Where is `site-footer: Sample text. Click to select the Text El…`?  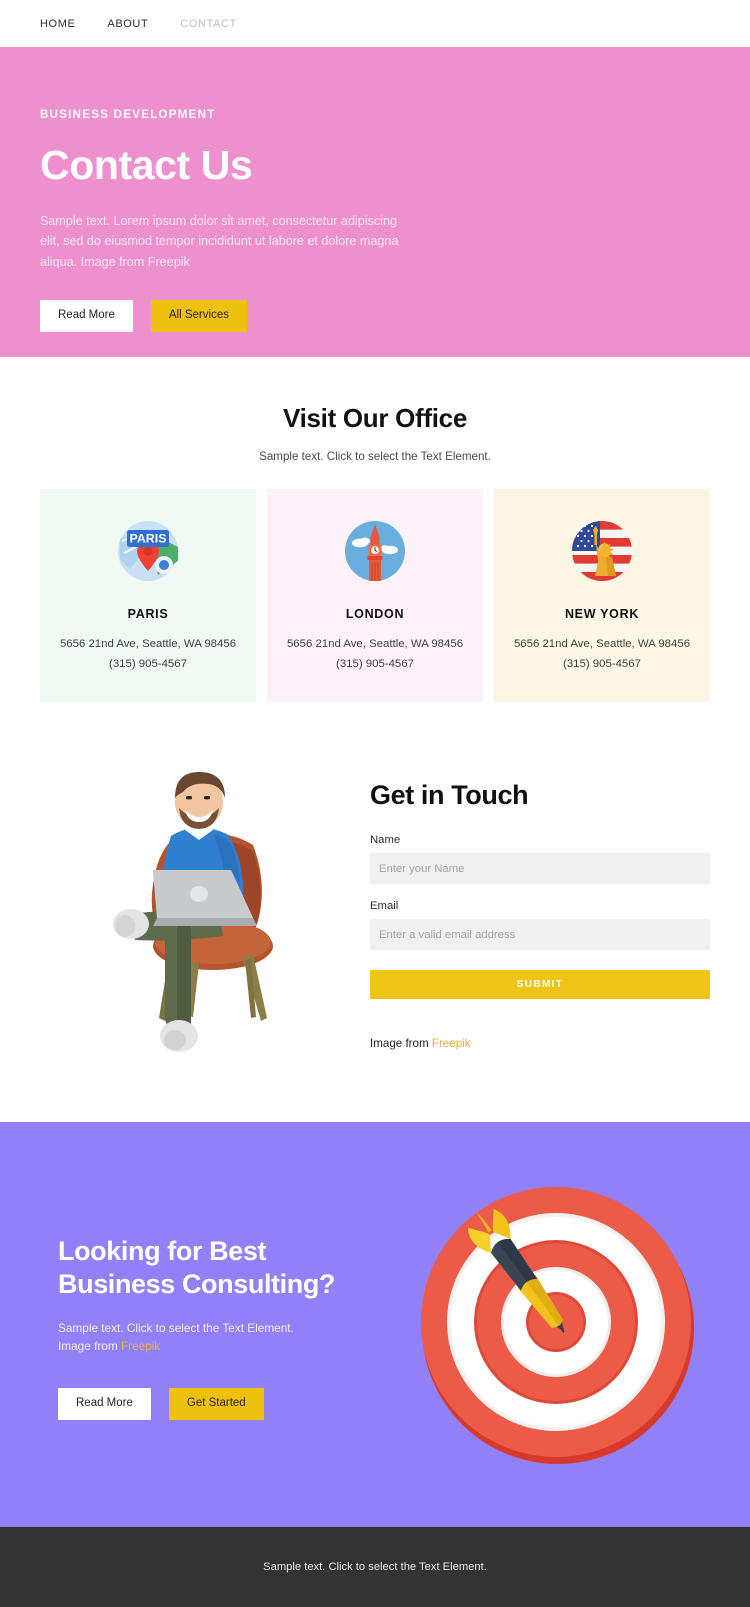 site-footer: Sample text. Click to select the Text El… is located at coordinates (375, 1567).